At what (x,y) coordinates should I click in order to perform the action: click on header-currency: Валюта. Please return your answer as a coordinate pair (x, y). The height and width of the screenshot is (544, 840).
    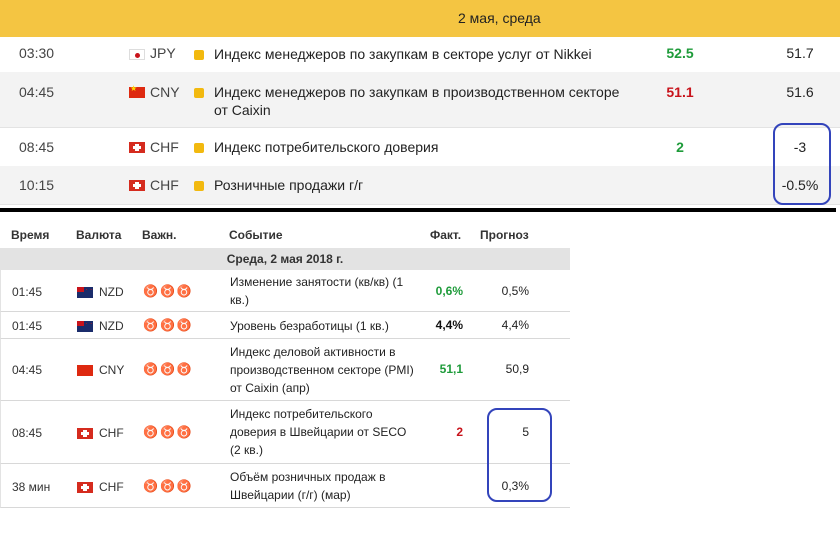
    Looking at the image, I should click on (99, 235).